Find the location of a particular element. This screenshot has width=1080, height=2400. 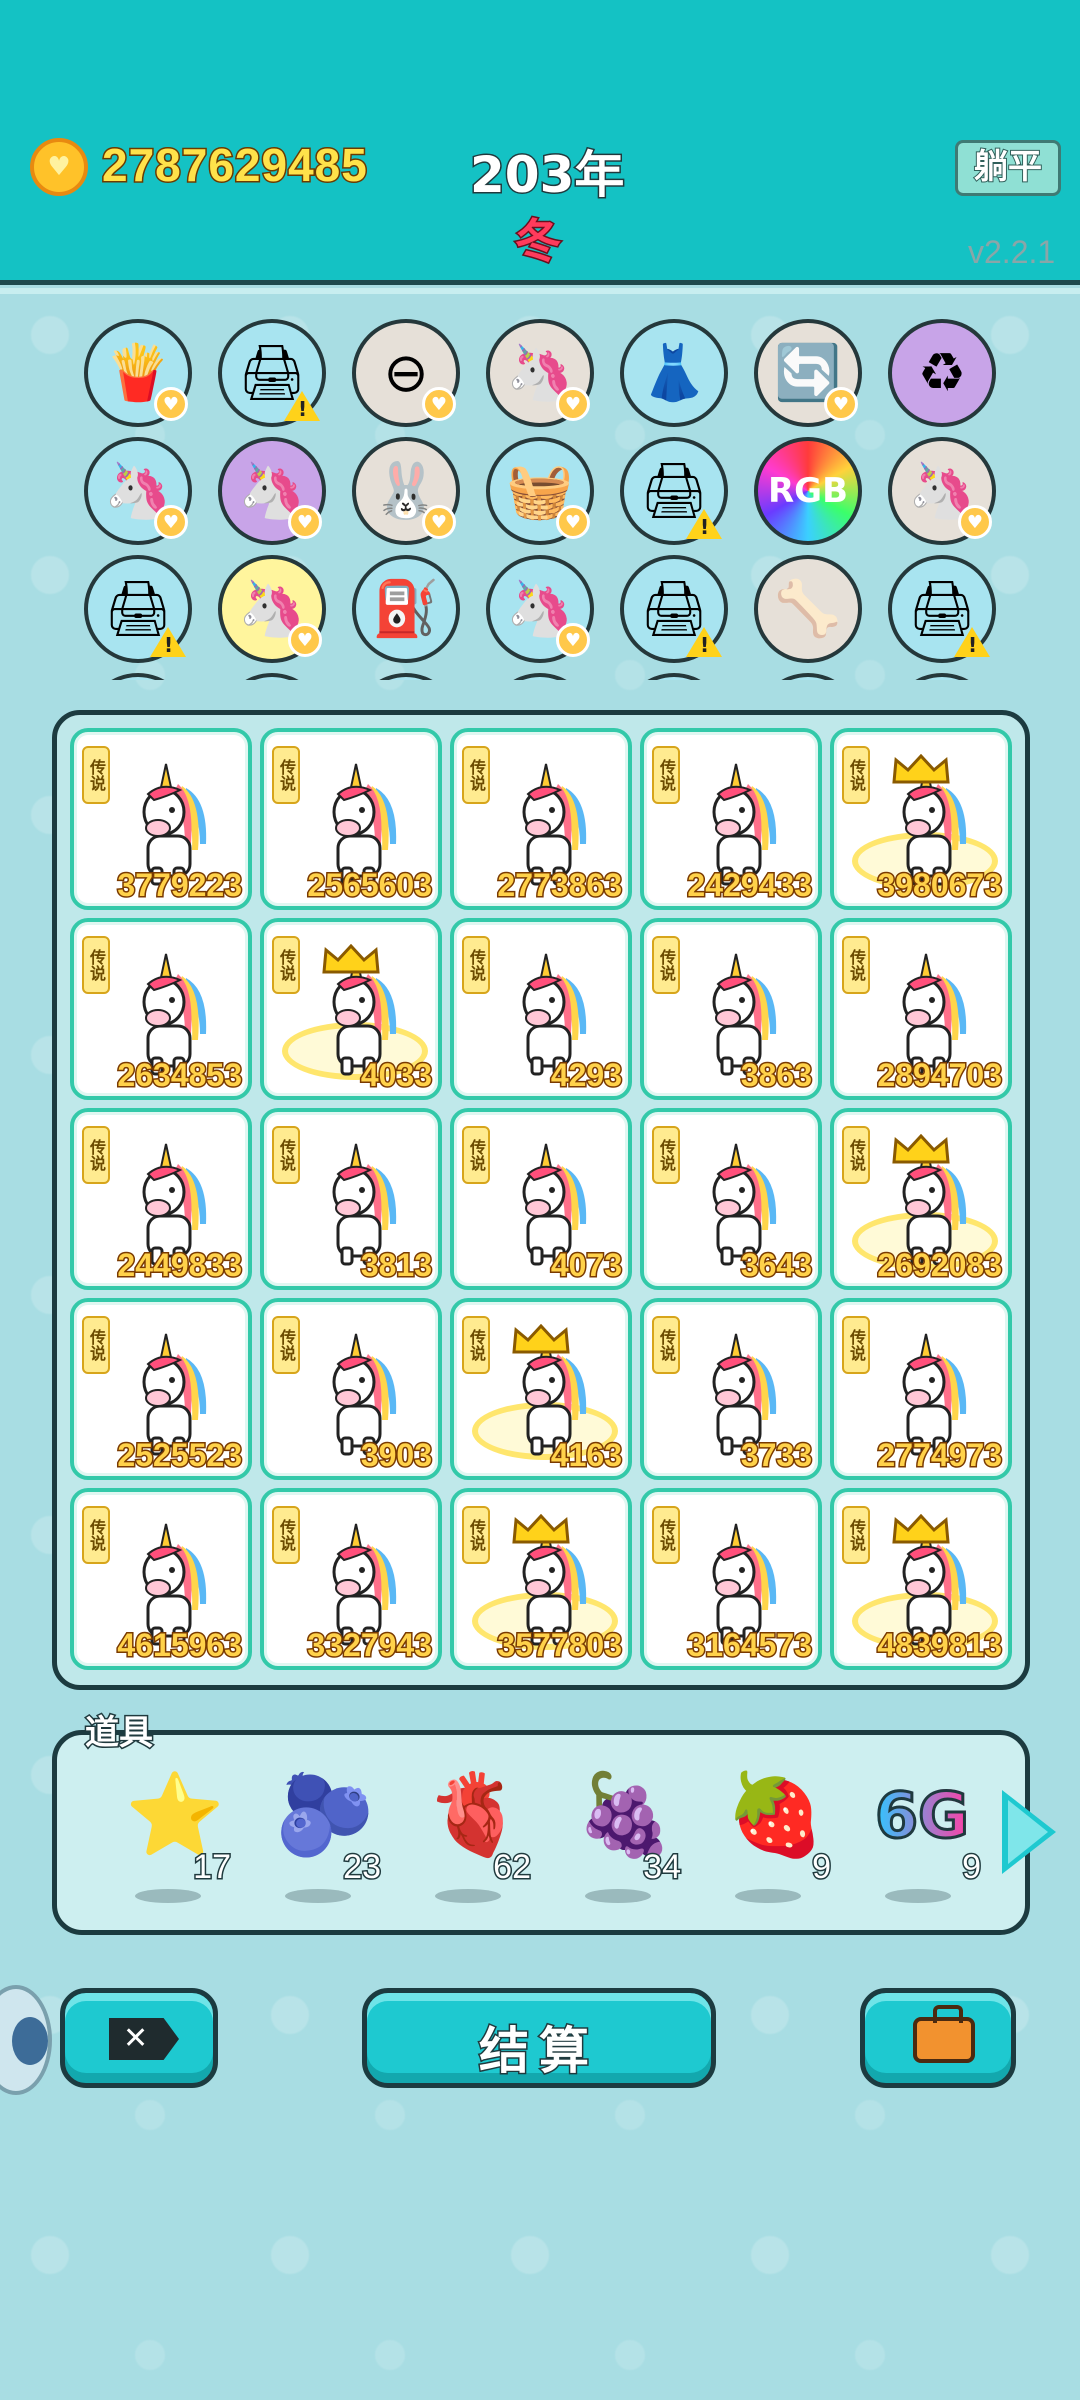

unicorn-card: 传说 4839813 is located at coordinates (921, 1579).